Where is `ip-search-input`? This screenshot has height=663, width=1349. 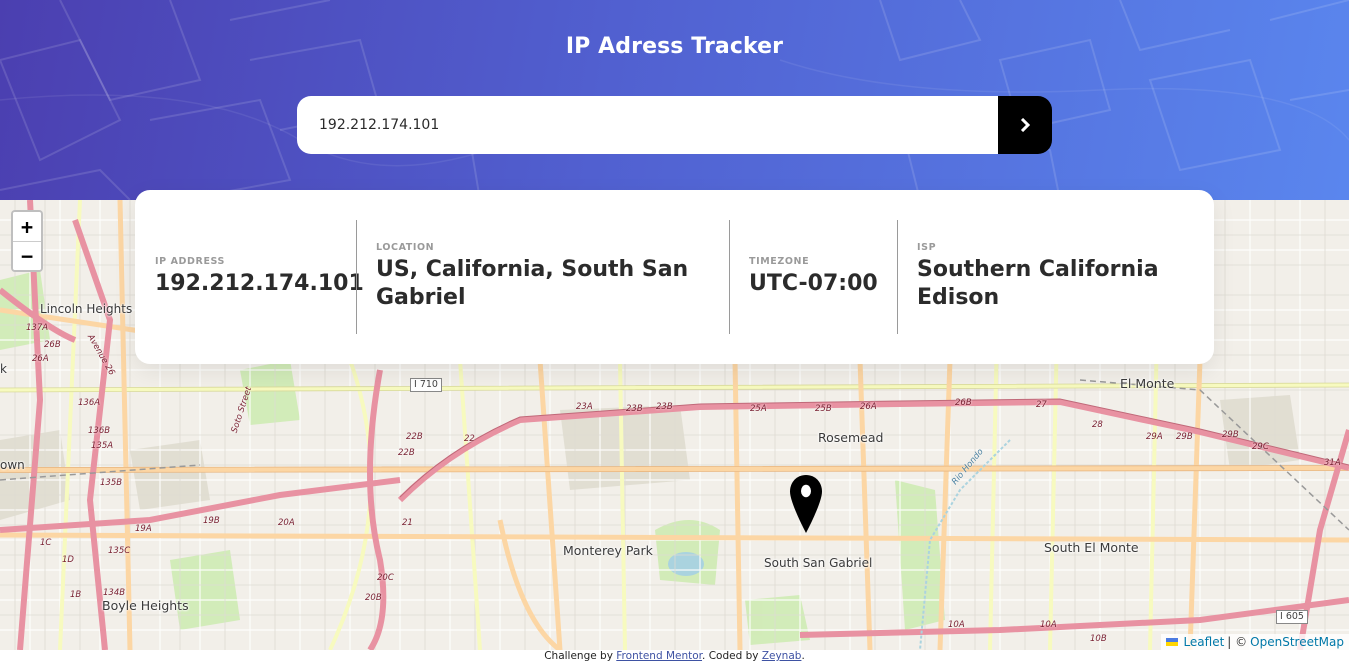 ip-search-input is located at coordinates (647, 125).